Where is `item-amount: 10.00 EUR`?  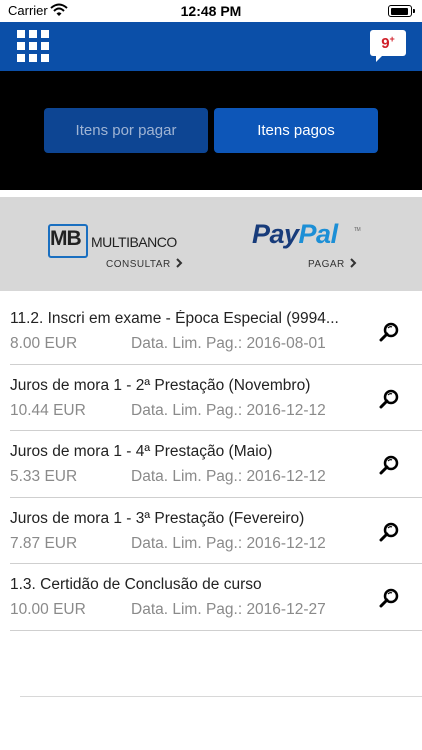 item-amount: 10.00 EUR is located at coordinates (48, 609).